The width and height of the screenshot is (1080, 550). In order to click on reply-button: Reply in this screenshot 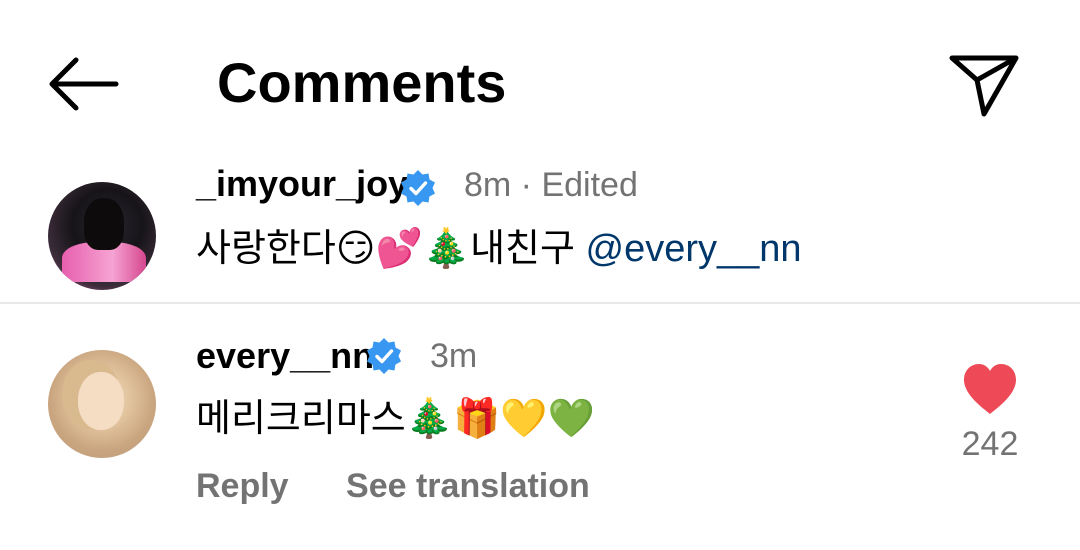, I will do `click(242, 486)`.